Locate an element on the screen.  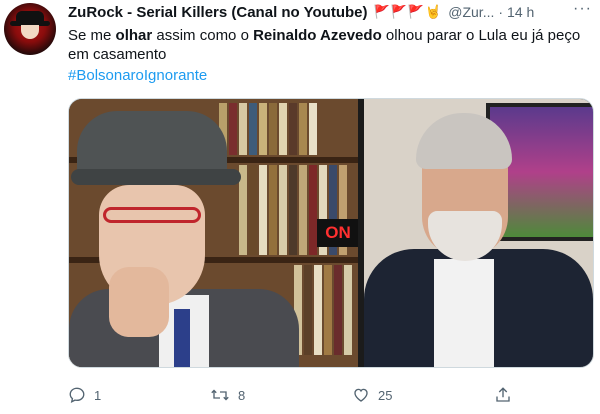
on-sign: ON is located at coordinates (337, 233).